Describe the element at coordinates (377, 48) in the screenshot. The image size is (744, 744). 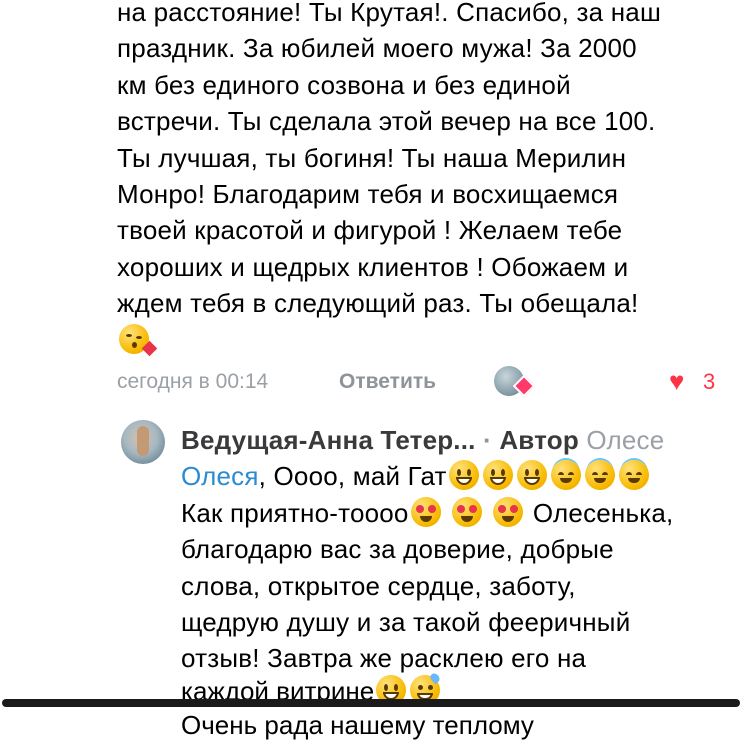
I see `comment-line: праздник. За юбилей моего мужа! За 2000` at that location.